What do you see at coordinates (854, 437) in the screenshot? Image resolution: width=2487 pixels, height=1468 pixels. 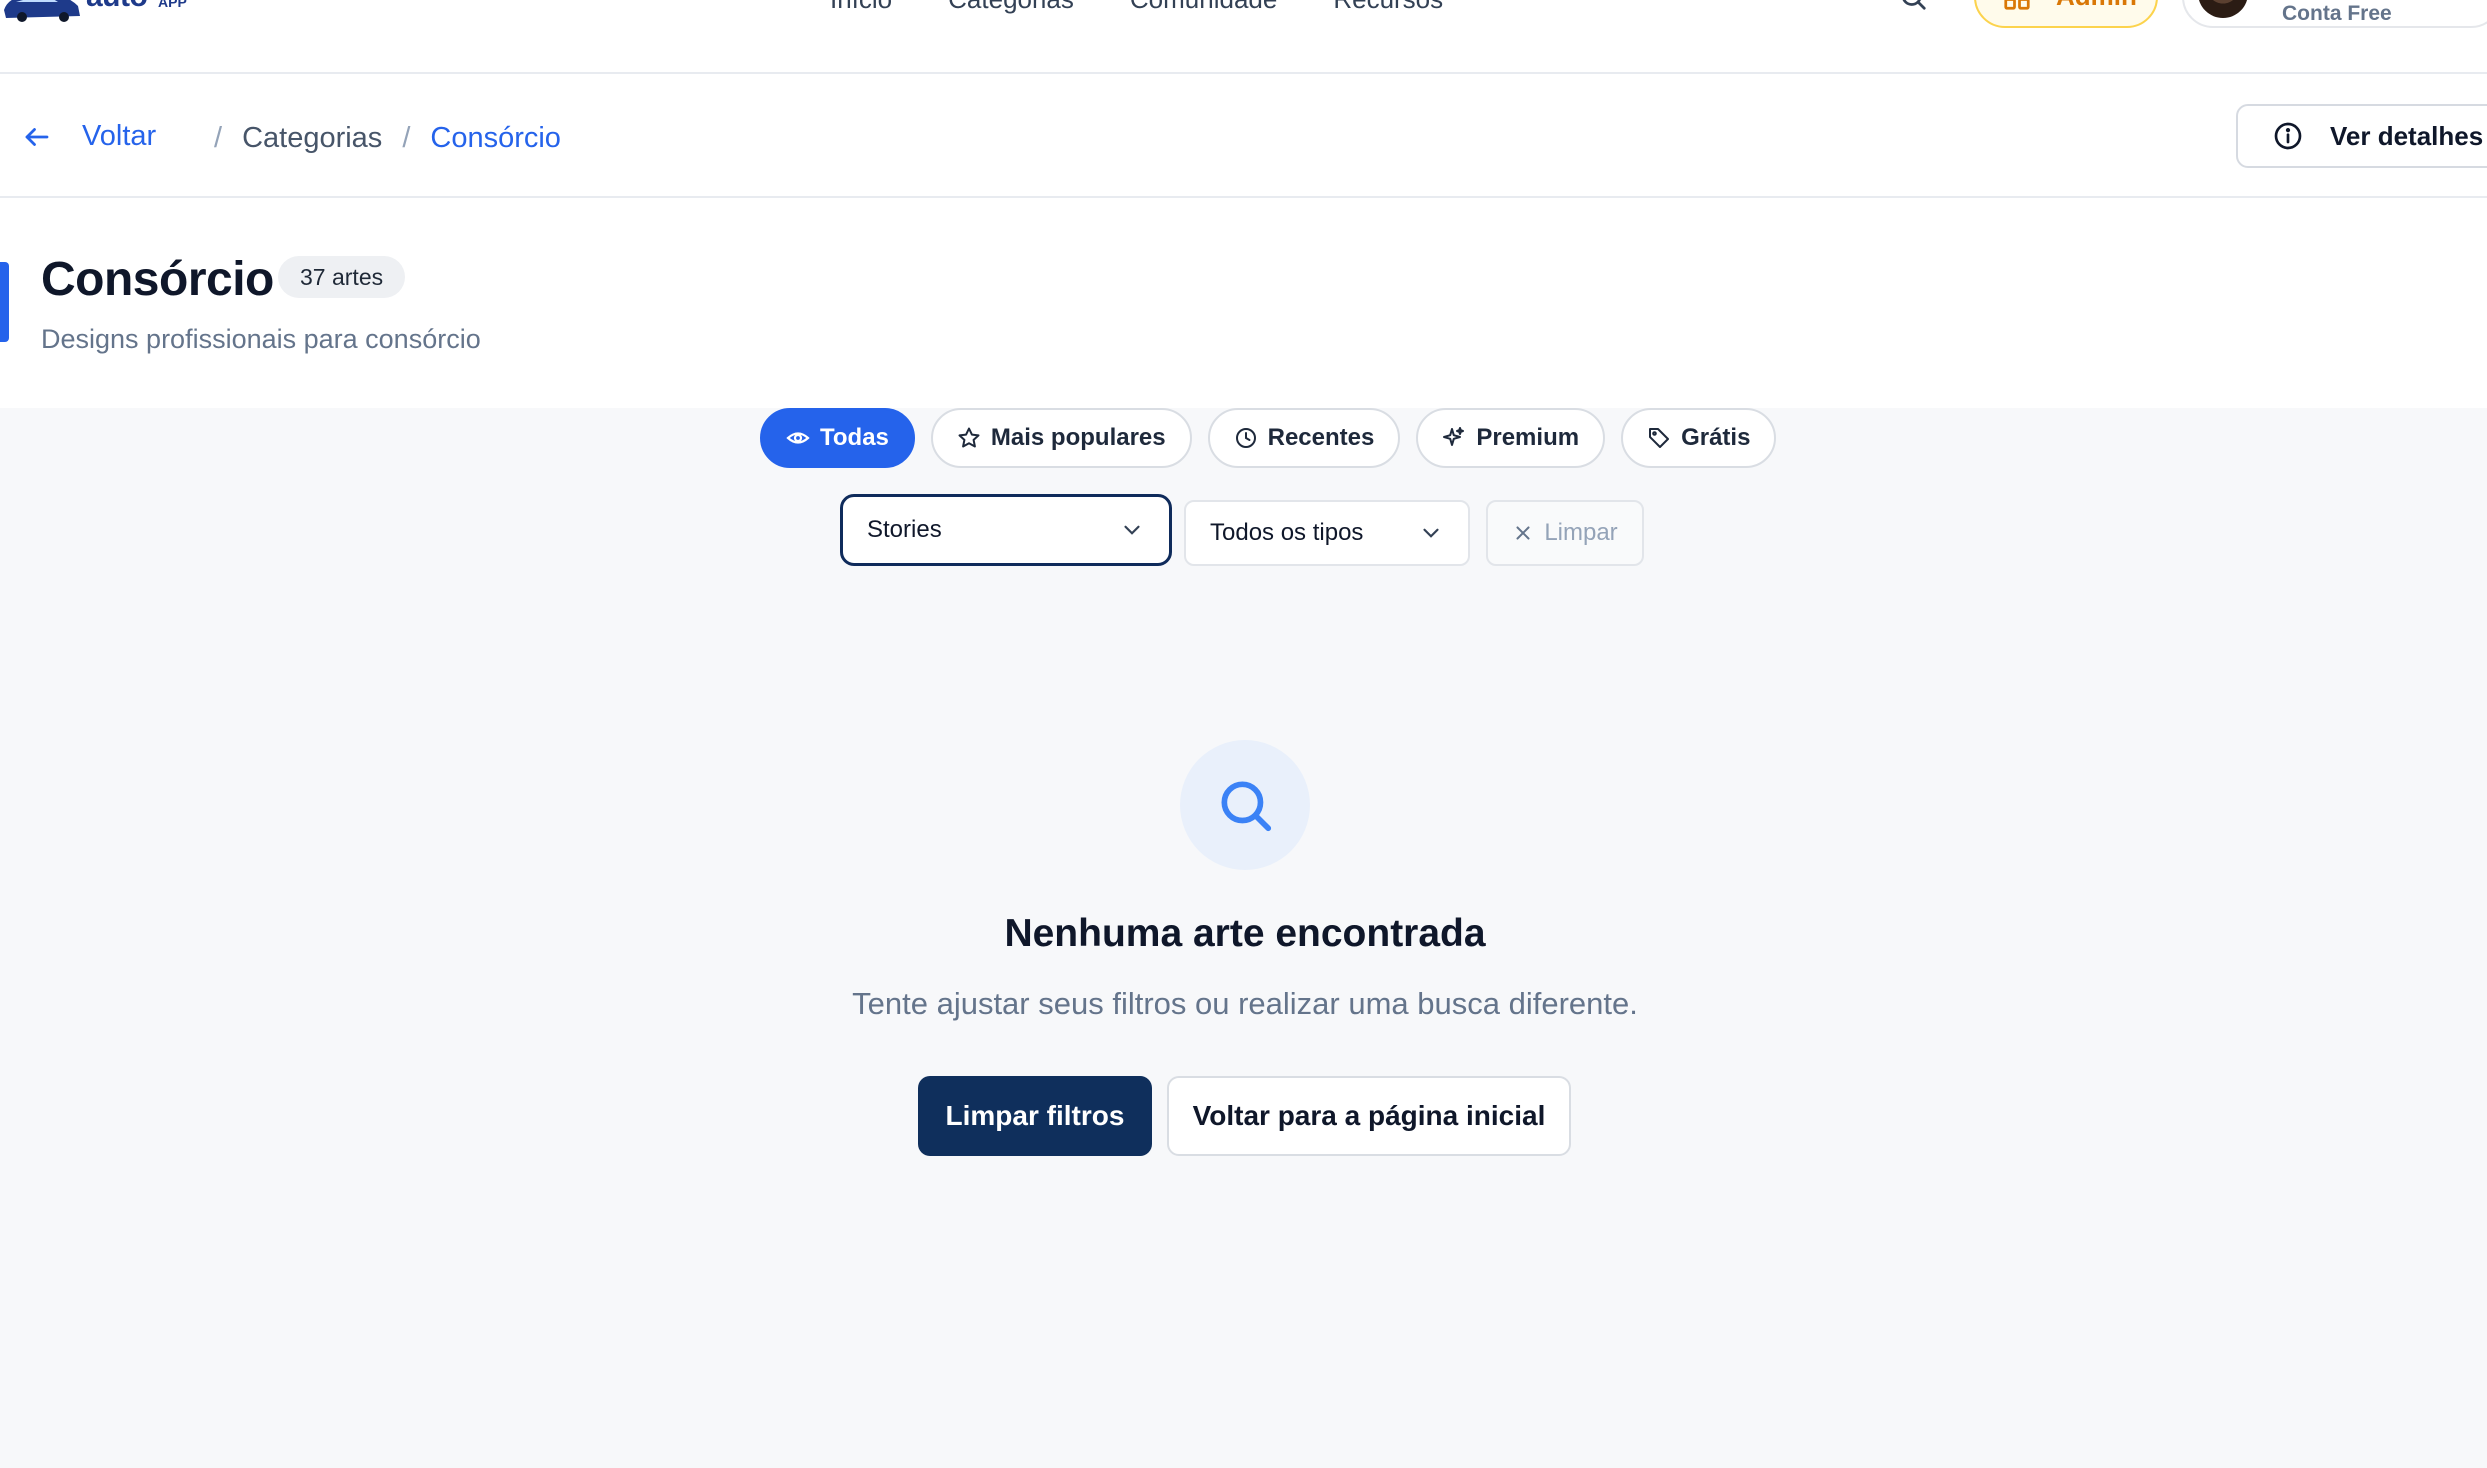 I see `tab-label: Todas` at bounding box center [854, 437].